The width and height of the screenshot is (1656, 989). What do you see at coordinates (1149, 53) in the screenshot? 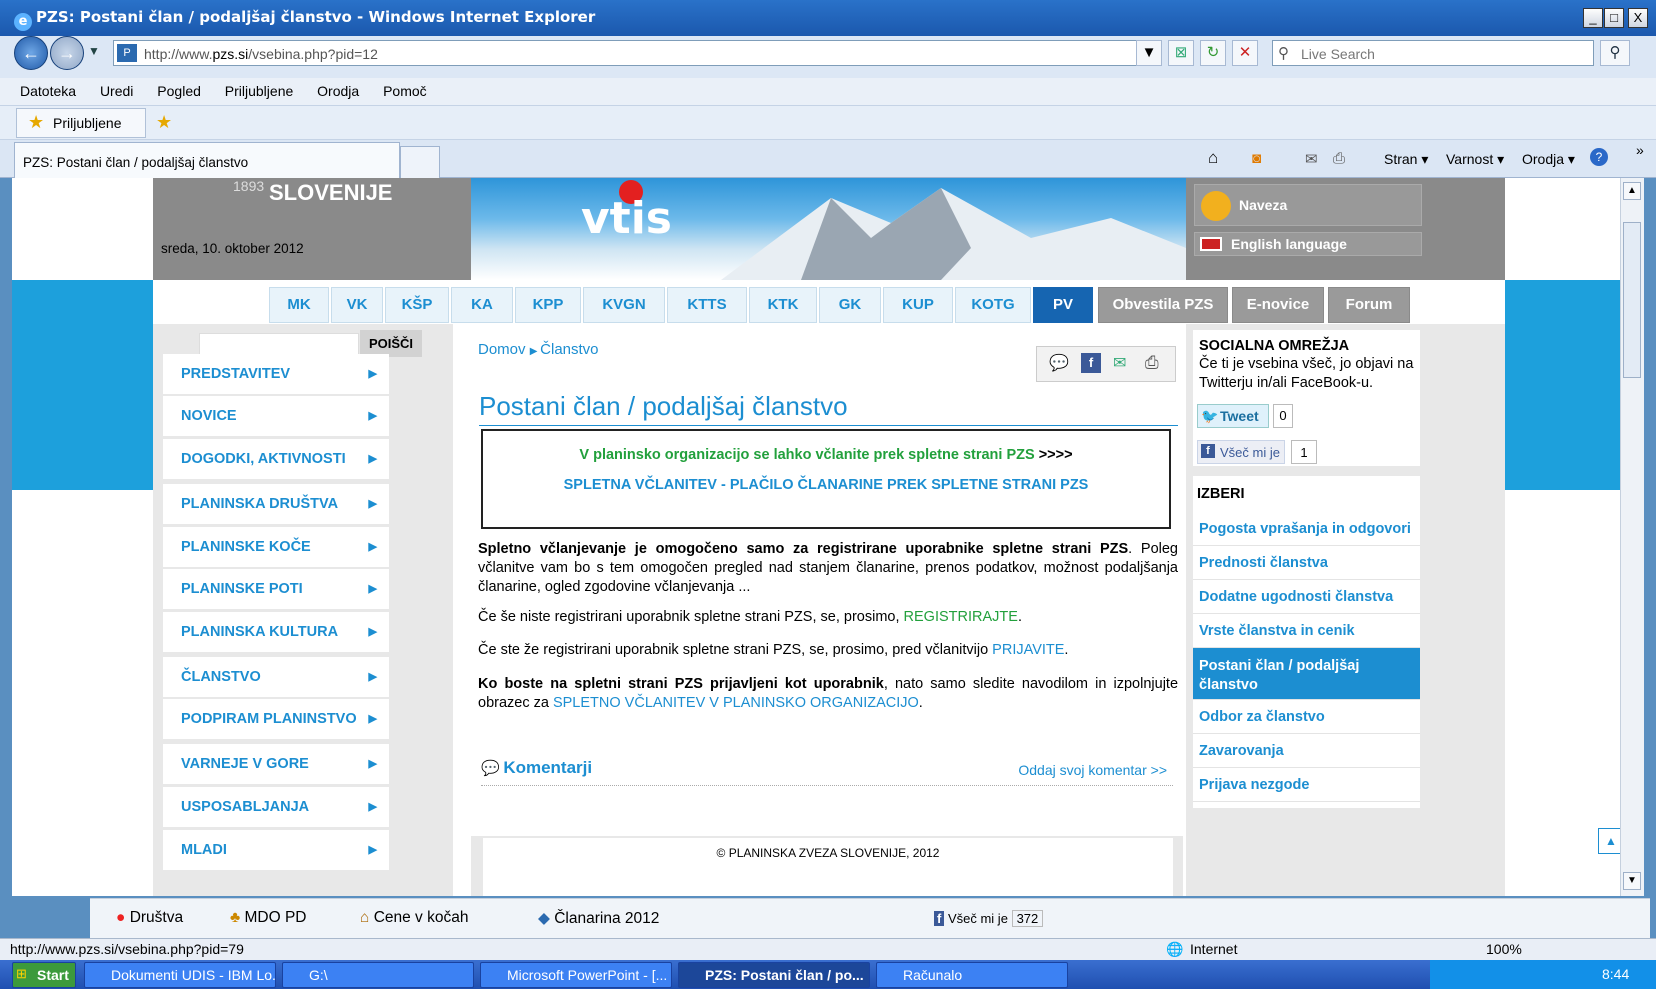
I see `address-dropdown-icon: ▼` at bounding box center [1149, 53].